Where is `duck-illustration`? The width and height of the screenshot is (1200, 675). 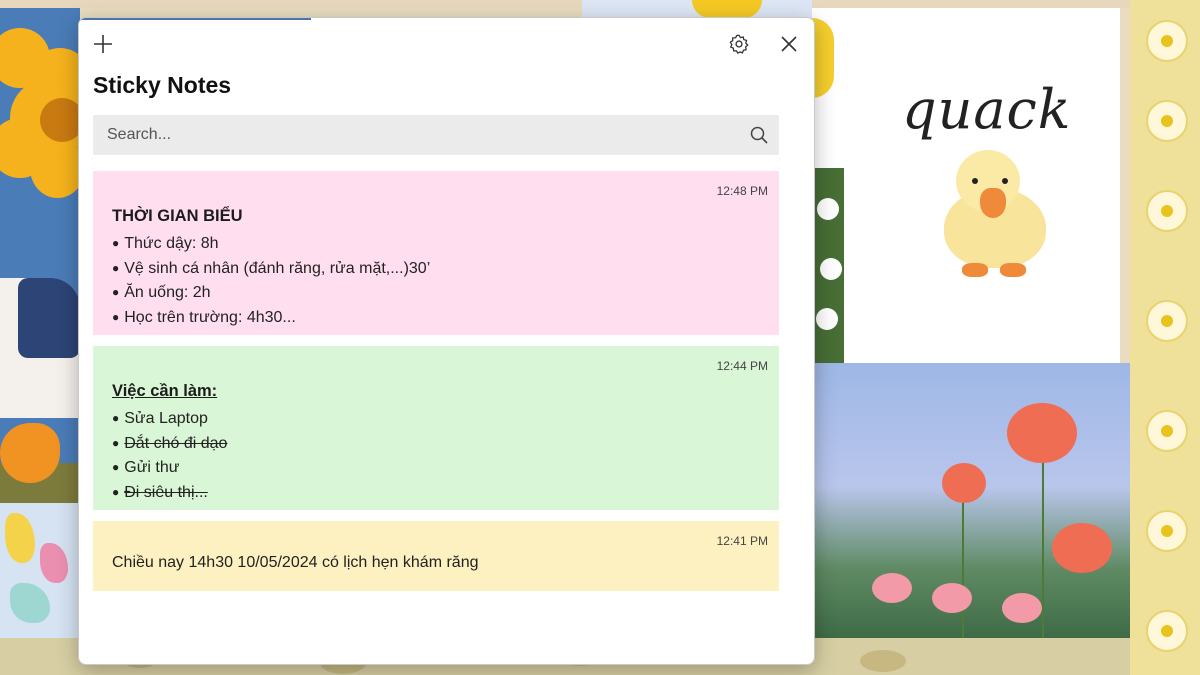 duck-illustration is located at coordinates (727, 9).